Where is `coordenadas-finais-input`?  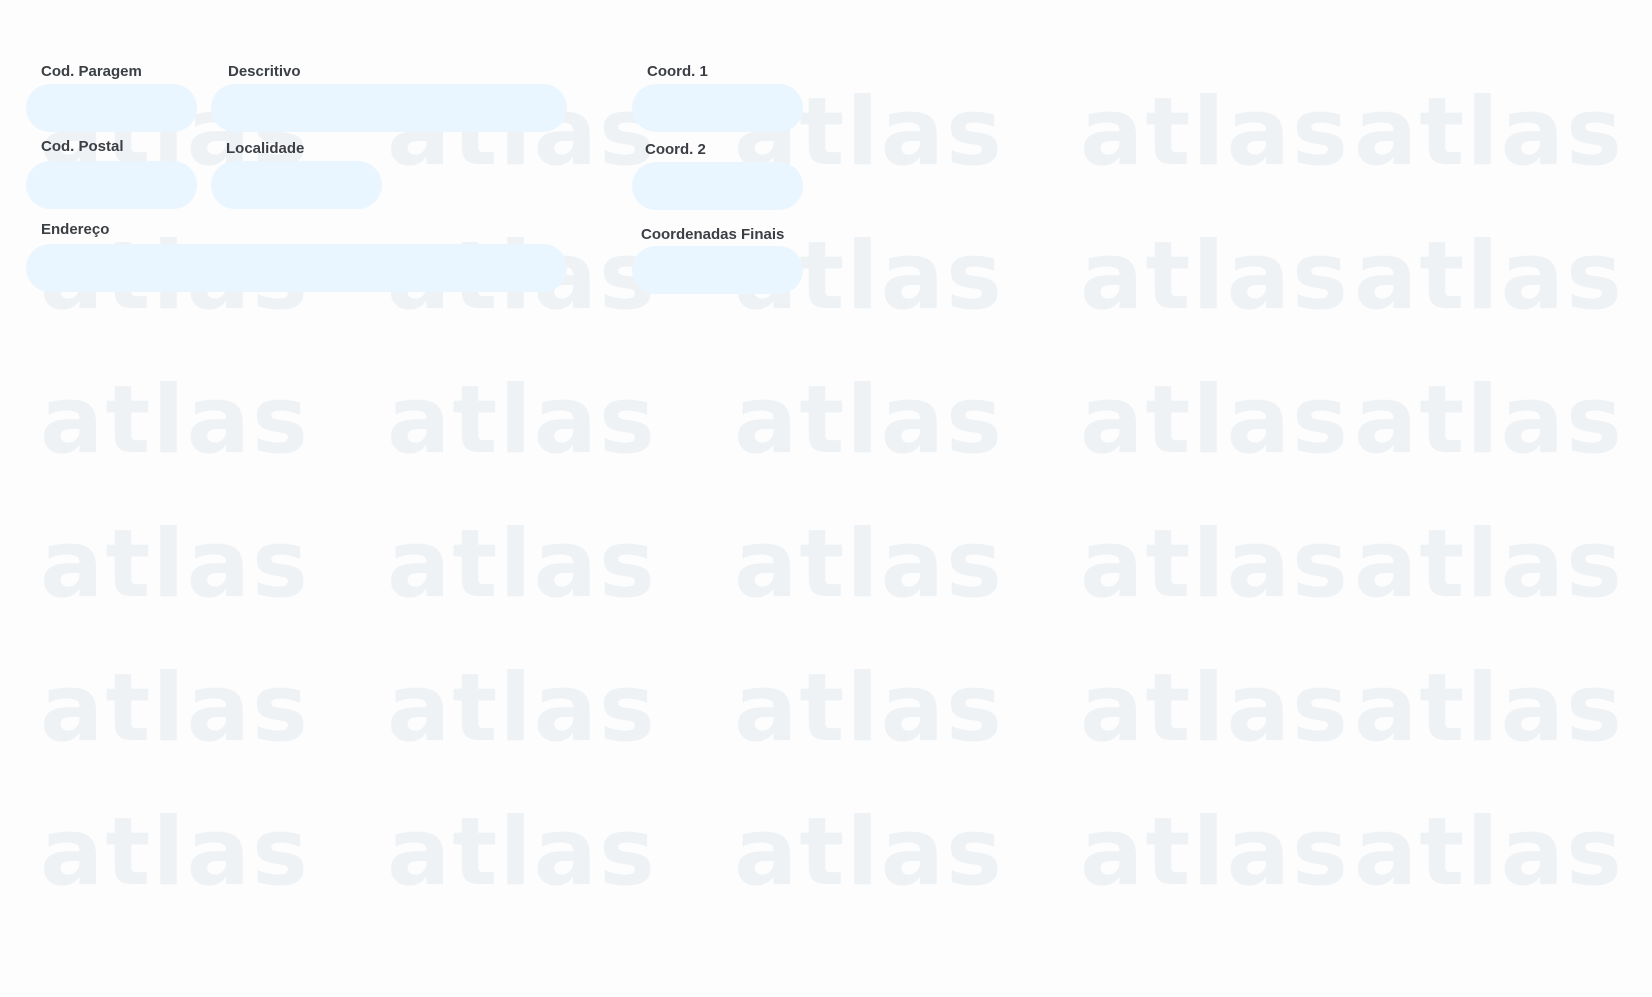
coordenadas-finais-input is located at coordinates (717, 270).